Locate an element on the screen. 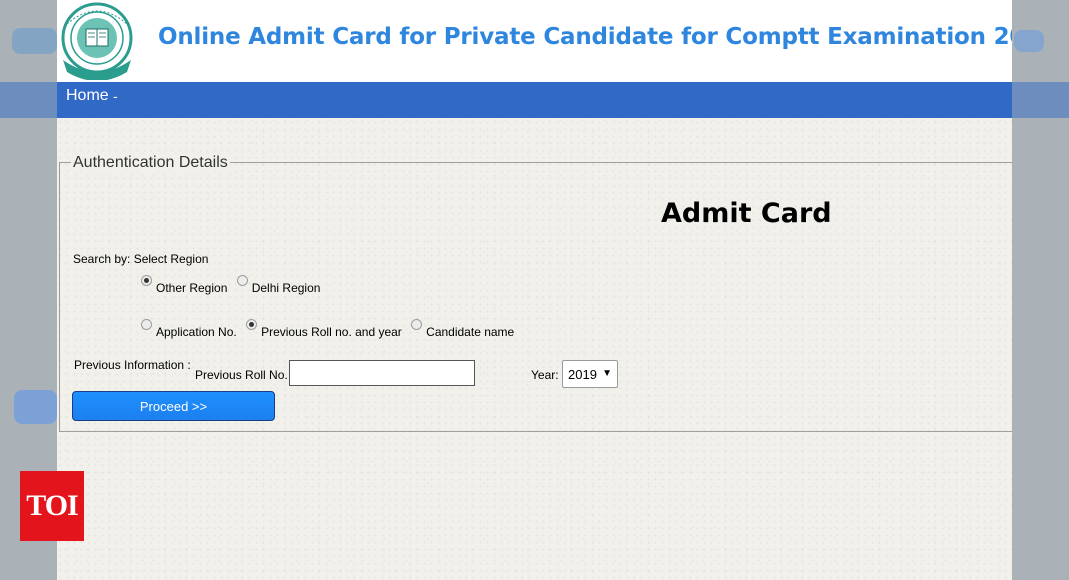 The image size is (1069, 580). dropdown-arrow-icon: ▼ is located at coordinates (607, 373).